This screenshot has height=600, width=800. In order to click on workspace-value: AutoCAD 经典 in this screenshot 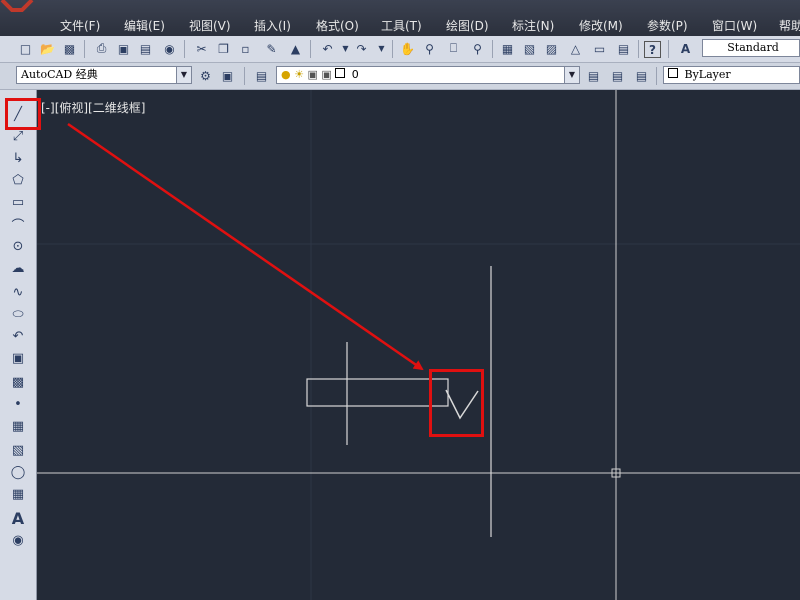, I will do `click(59, 74)`.